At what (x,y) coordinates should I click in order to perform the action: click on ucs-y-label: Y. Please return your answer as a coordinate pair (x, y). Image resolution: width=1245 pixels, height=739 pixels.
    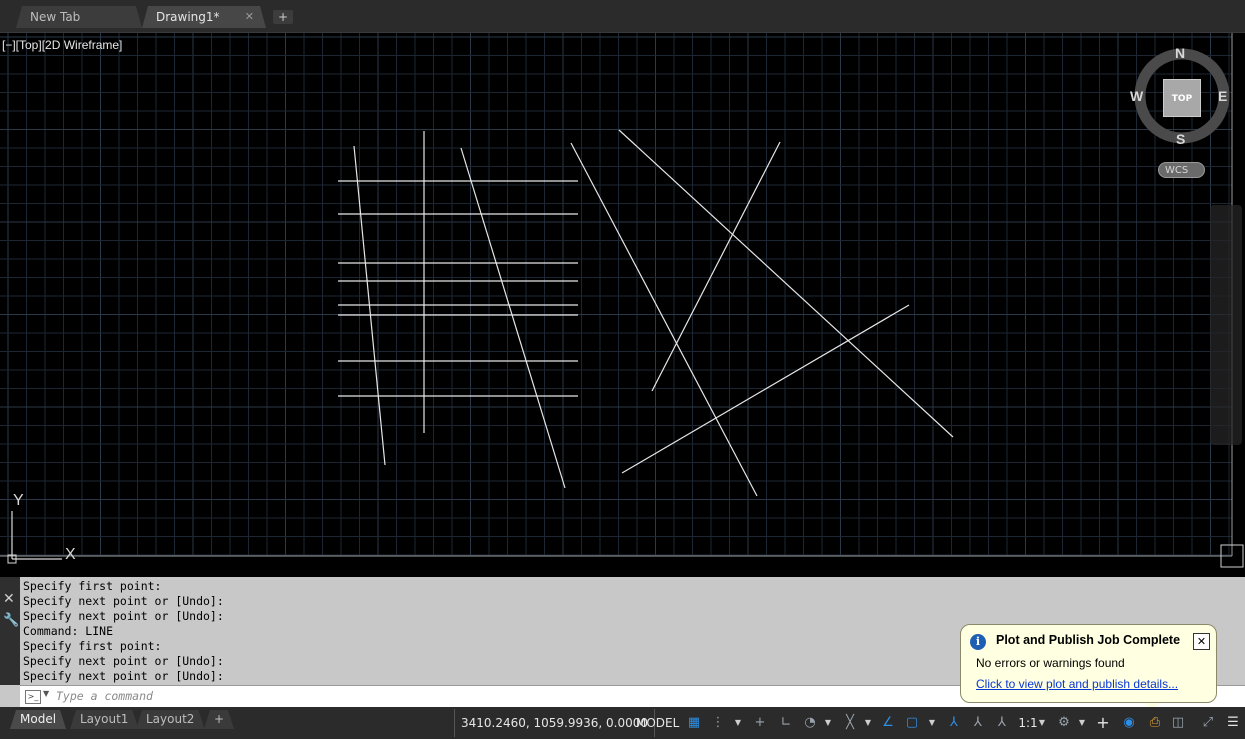
    Looking at the image, I should click on (18, 500).